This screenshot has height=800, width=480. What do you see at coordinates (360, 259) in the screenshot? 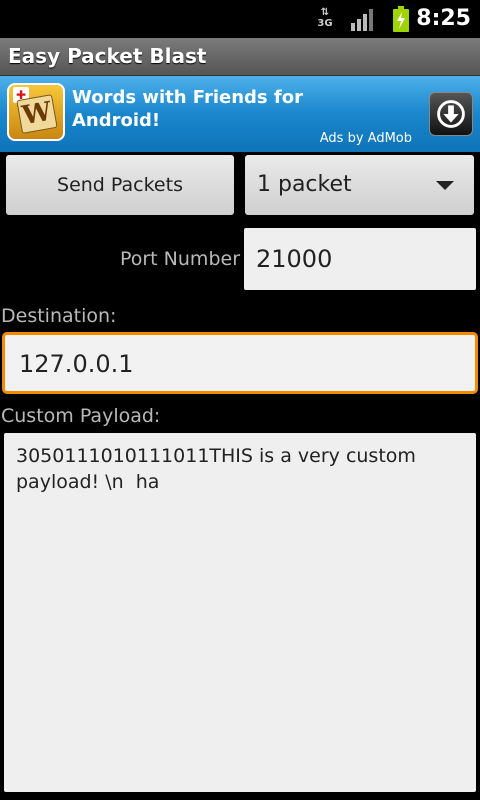
I see `port-number-input: 21000` at bounding box center [360, 259].